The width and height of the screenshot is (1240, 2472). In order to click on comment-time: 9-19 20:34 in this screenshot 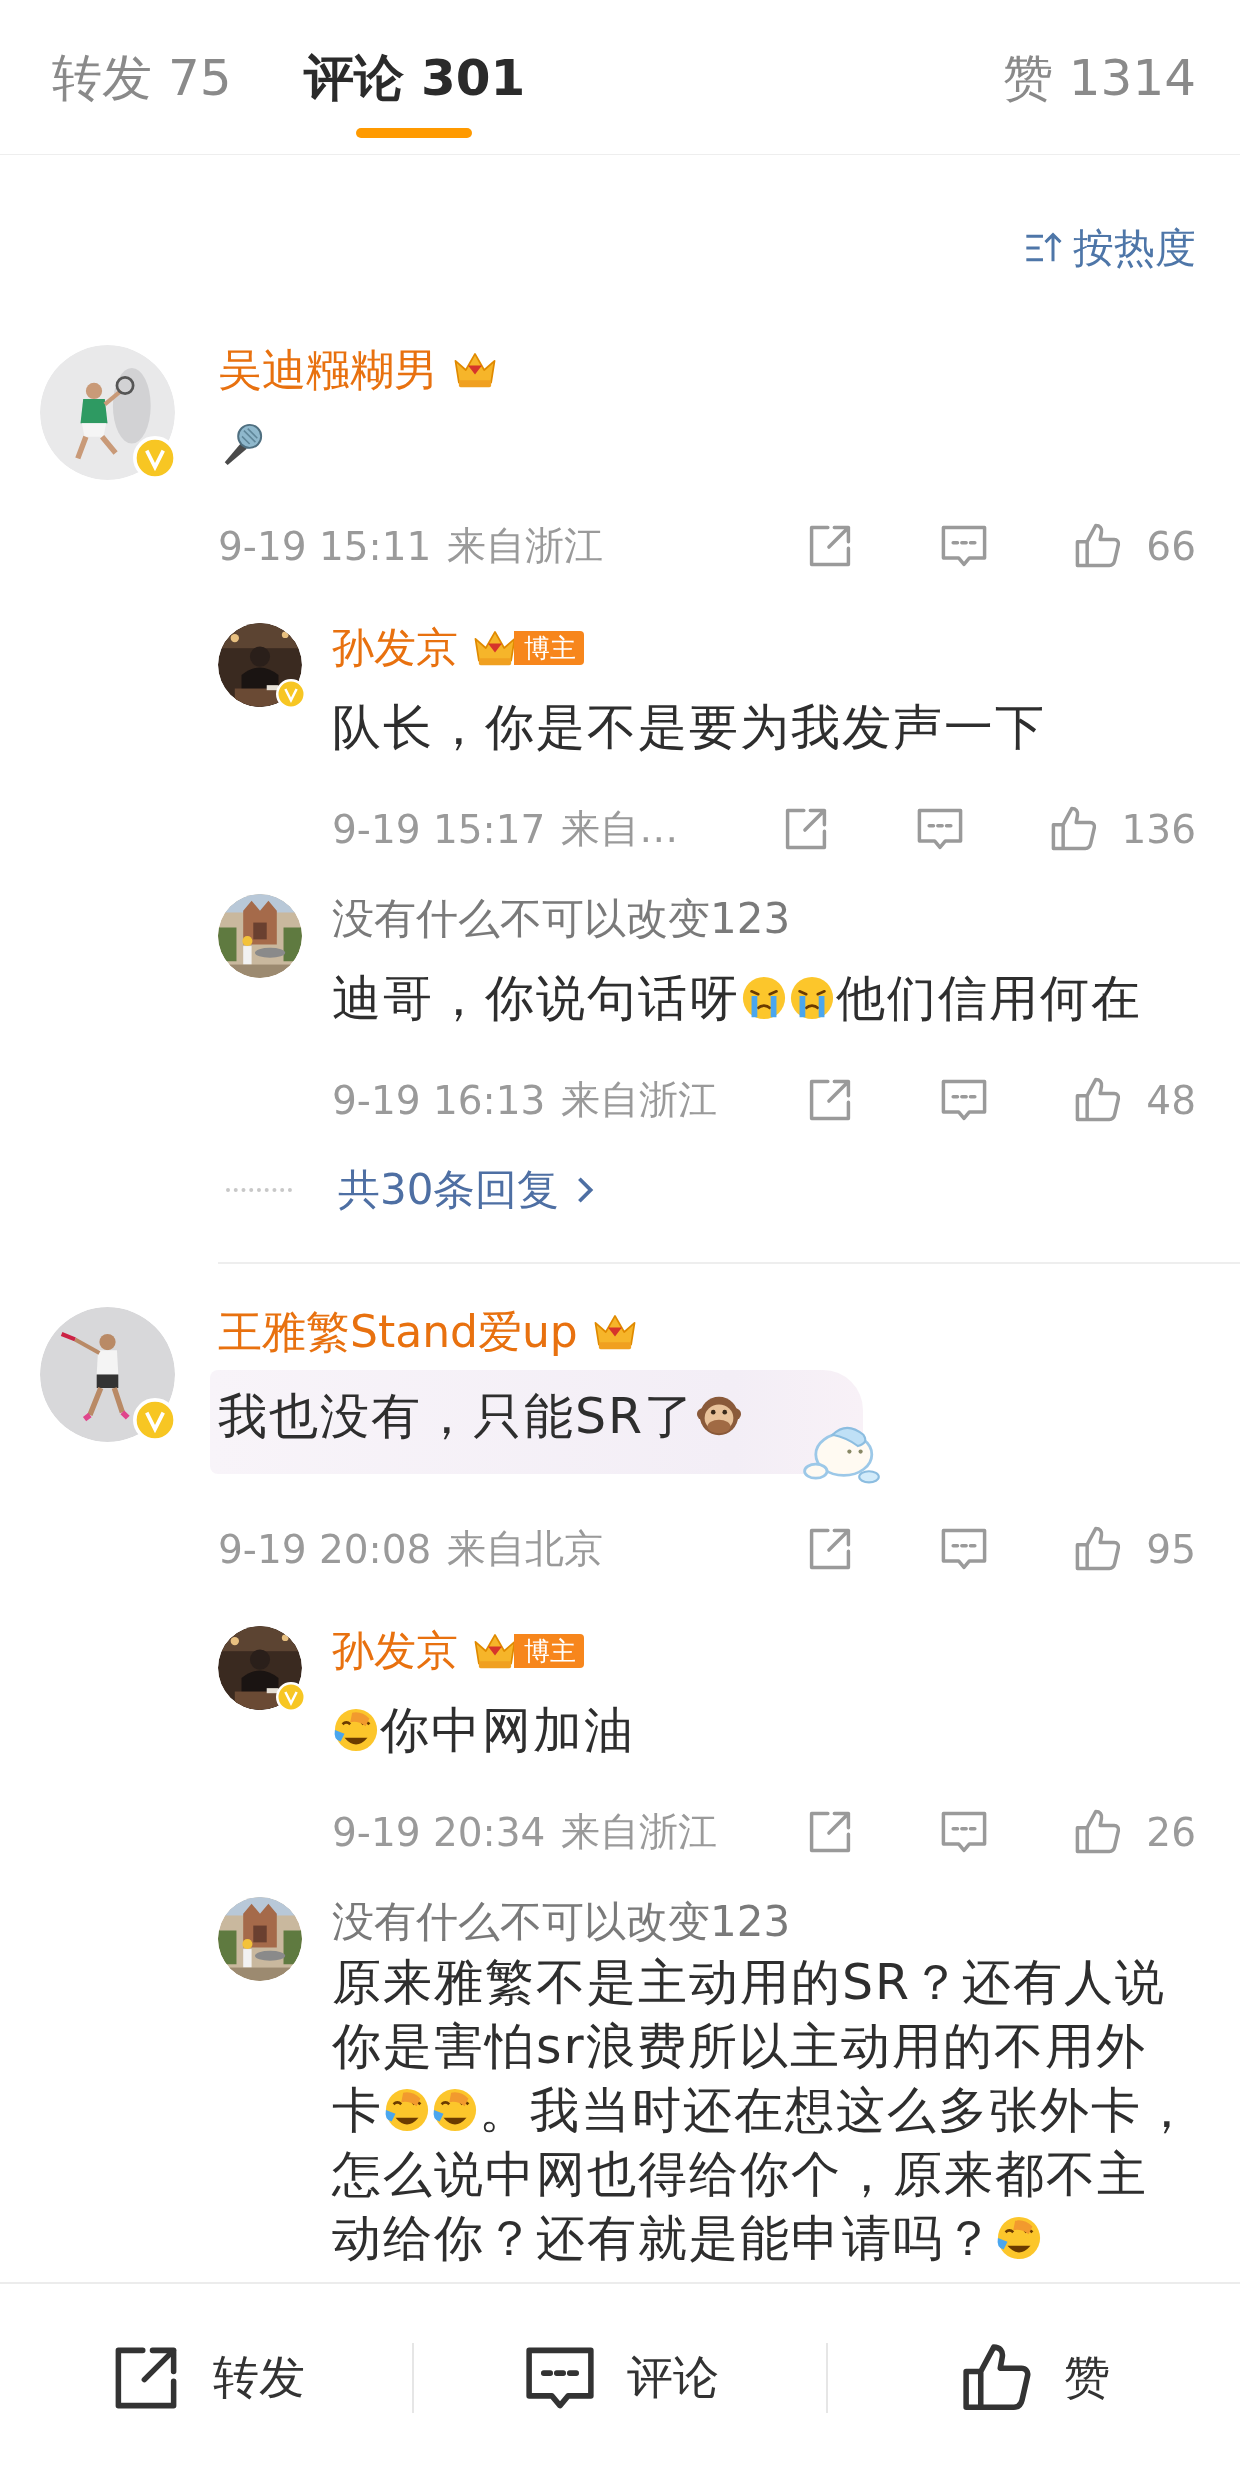, I will do `click(439, 1832)`.